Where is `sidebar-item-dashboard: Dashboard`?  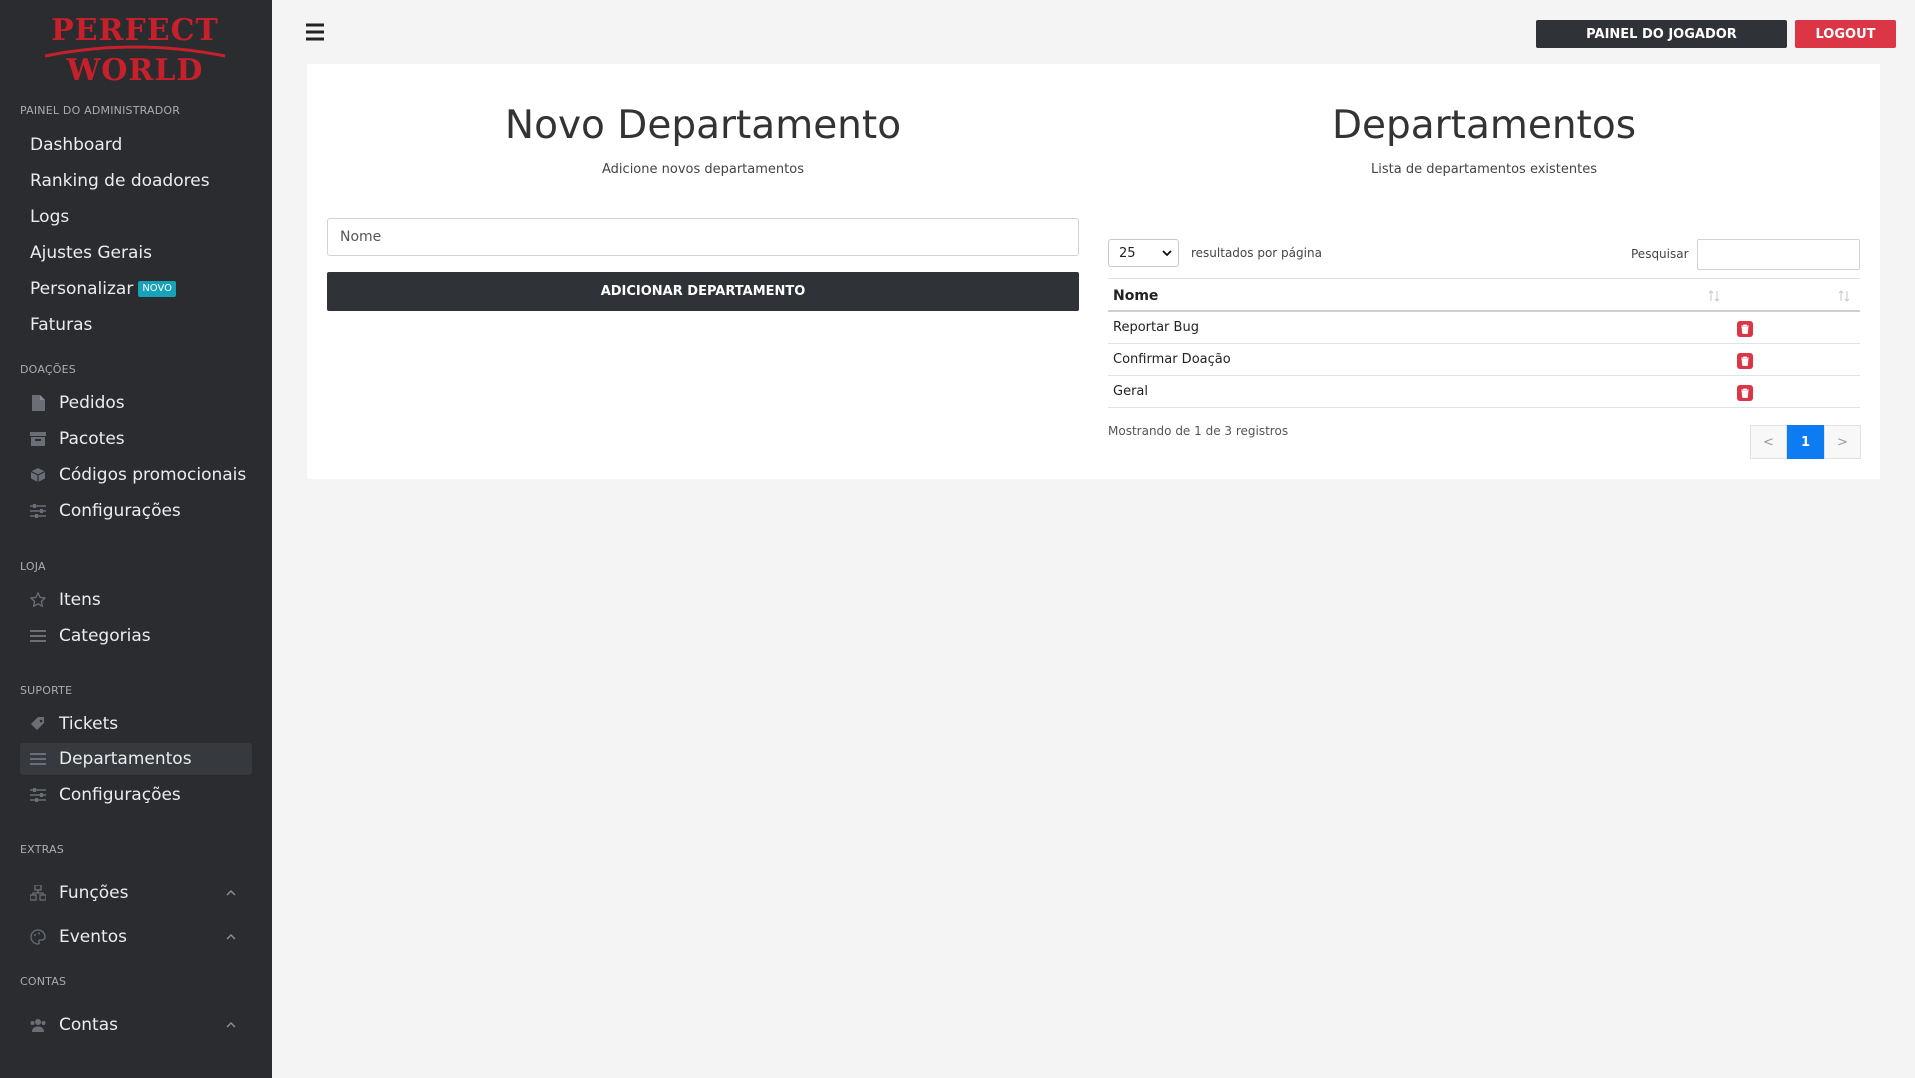
sidebar-item-dashboard: Dashboard is located at coordinates (136, 145).